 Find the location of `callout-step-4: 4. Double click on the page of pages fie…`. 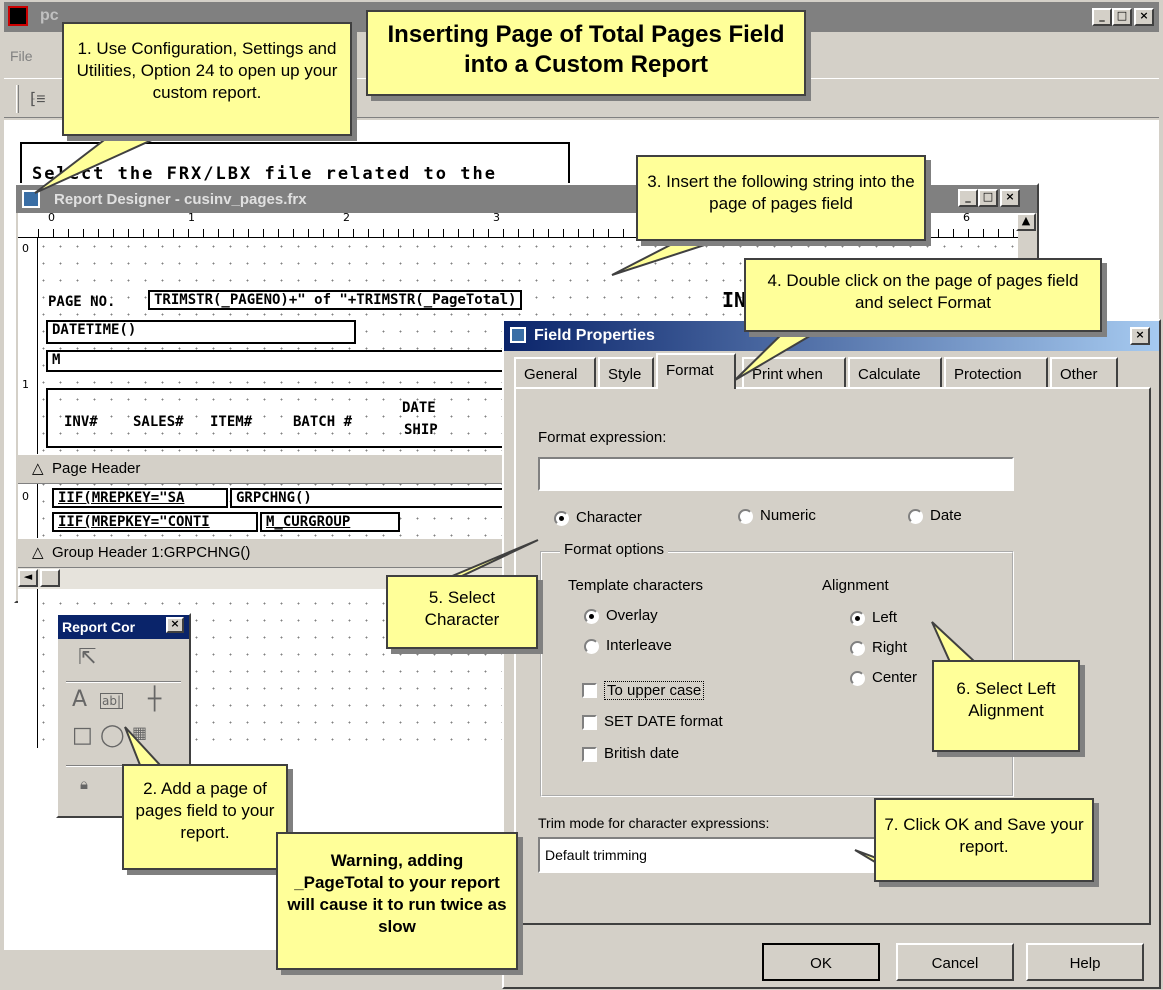

callout-step-4: 4. Double click on the page of pages fie… is located at coordinates (923, 295).